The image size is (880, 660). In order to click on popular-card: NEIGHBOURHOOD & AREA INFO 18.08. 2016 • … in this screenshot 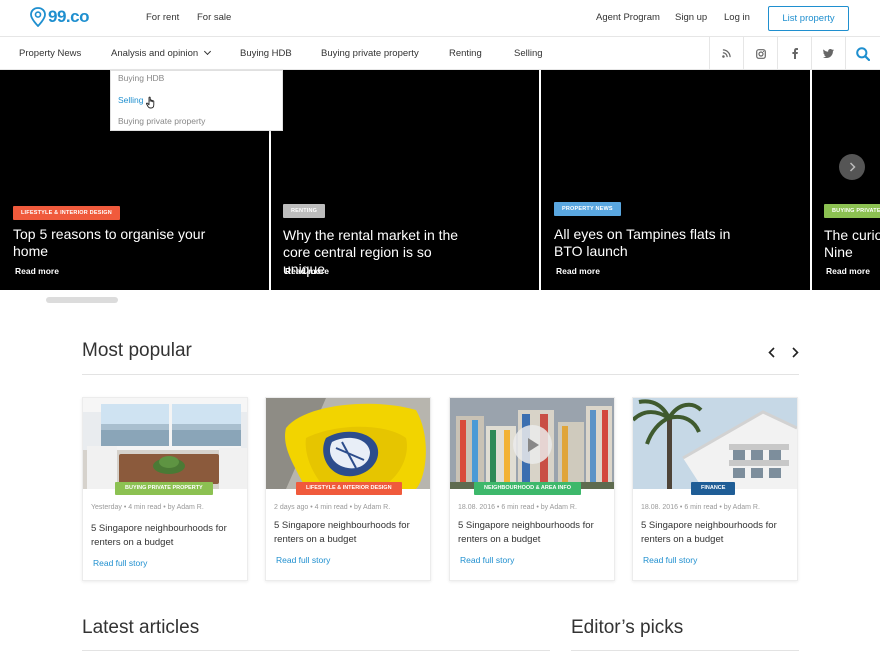, I will do `click(532, 489)`.